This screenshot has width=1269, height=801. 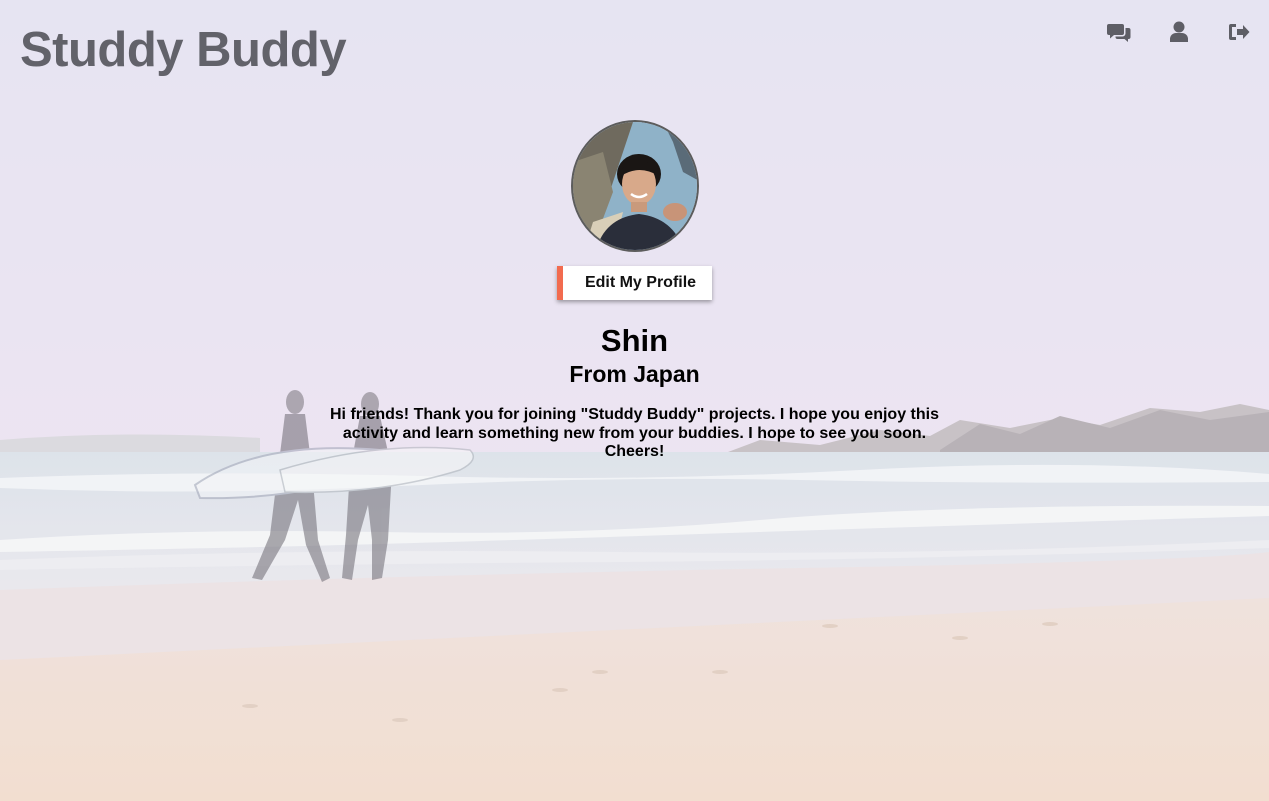 I want to click on profile-name: Shin, so click(x=634, y=340).